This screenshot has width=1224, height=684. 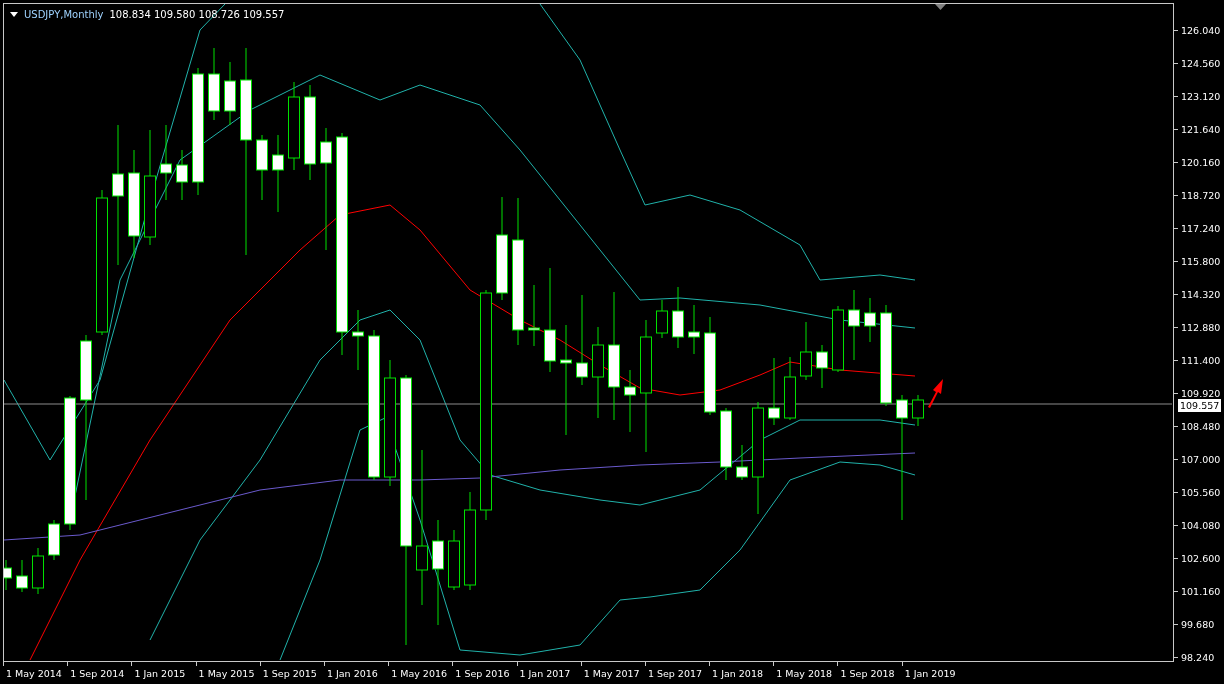 What do you see at coordinates (419, 673) in the screenshot?
I see `time-axis-label: 1 May 2016` at bounding box center [419, 673].